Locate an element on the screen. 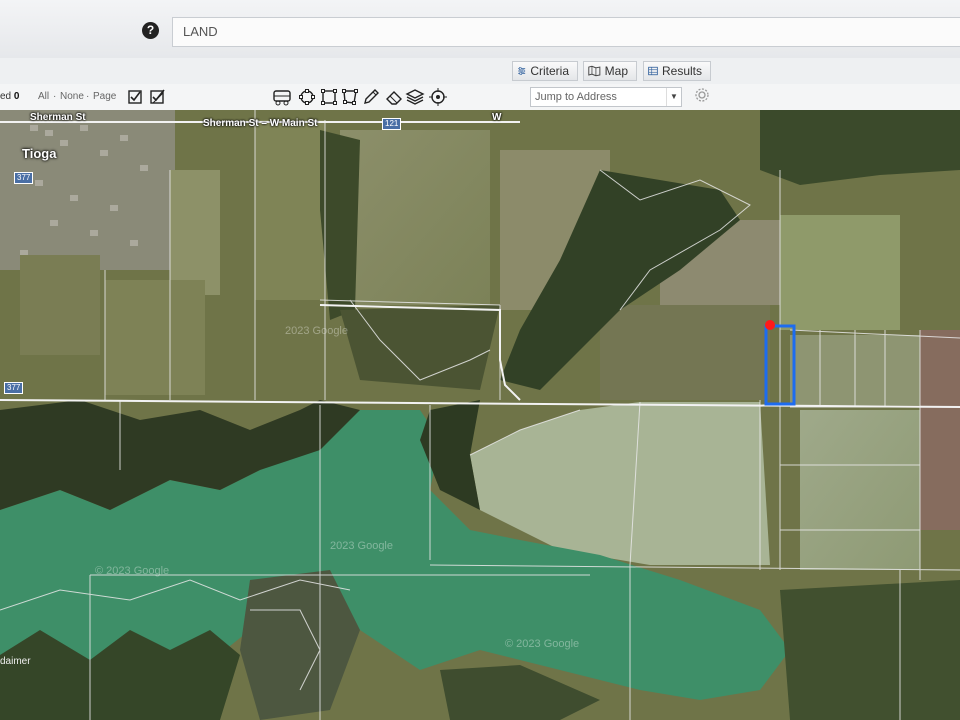 The image size is (960, 720). google-watermark-3: © 2023 Google is located at coordinates (132, 571).